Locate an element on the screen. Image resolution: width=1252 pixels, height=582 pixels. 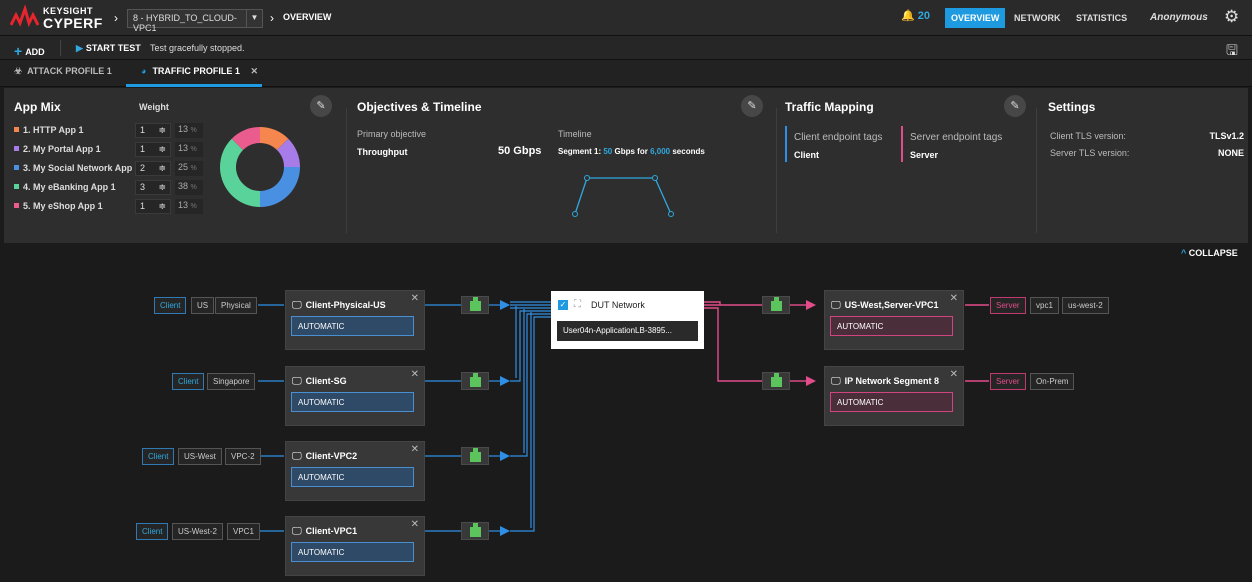
location-tag: Singapore is located at coordinates (231, 381).